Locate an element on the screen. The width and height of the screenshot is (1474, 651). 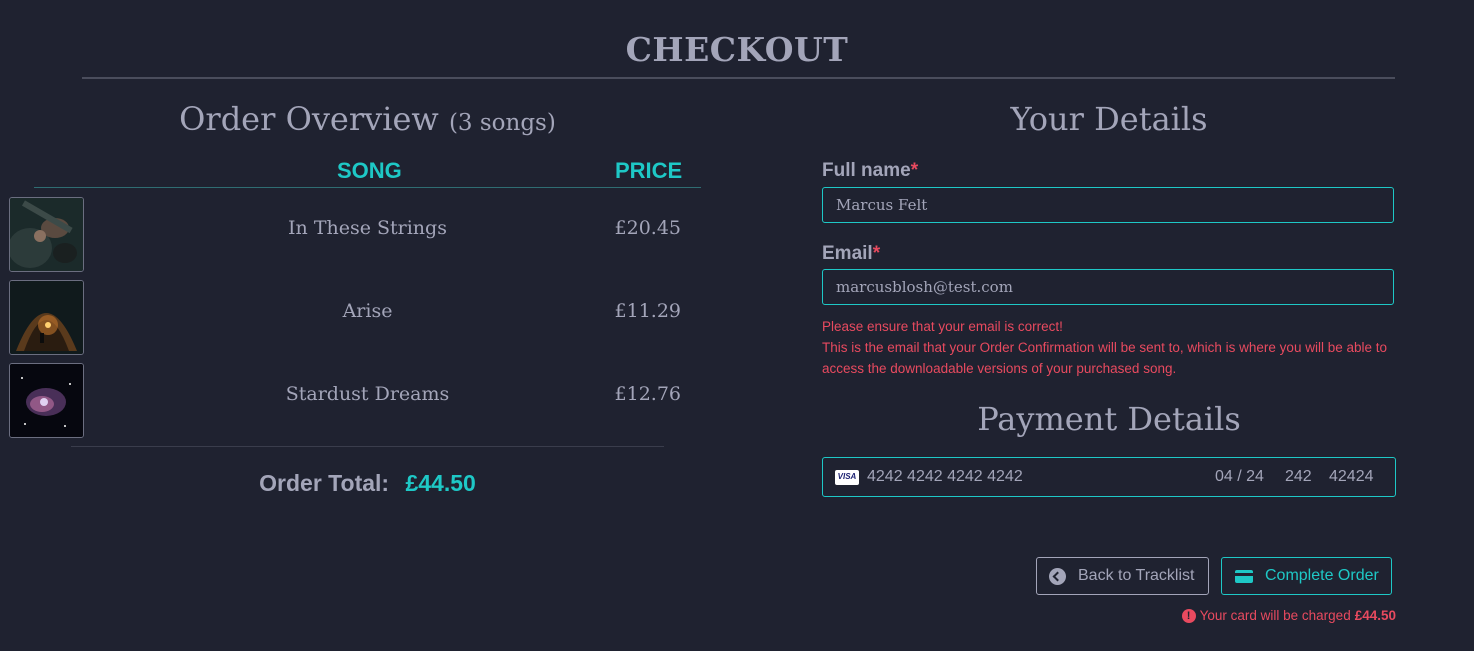
complete-order-button: Complete Order is located at coordinates (1306, 576).